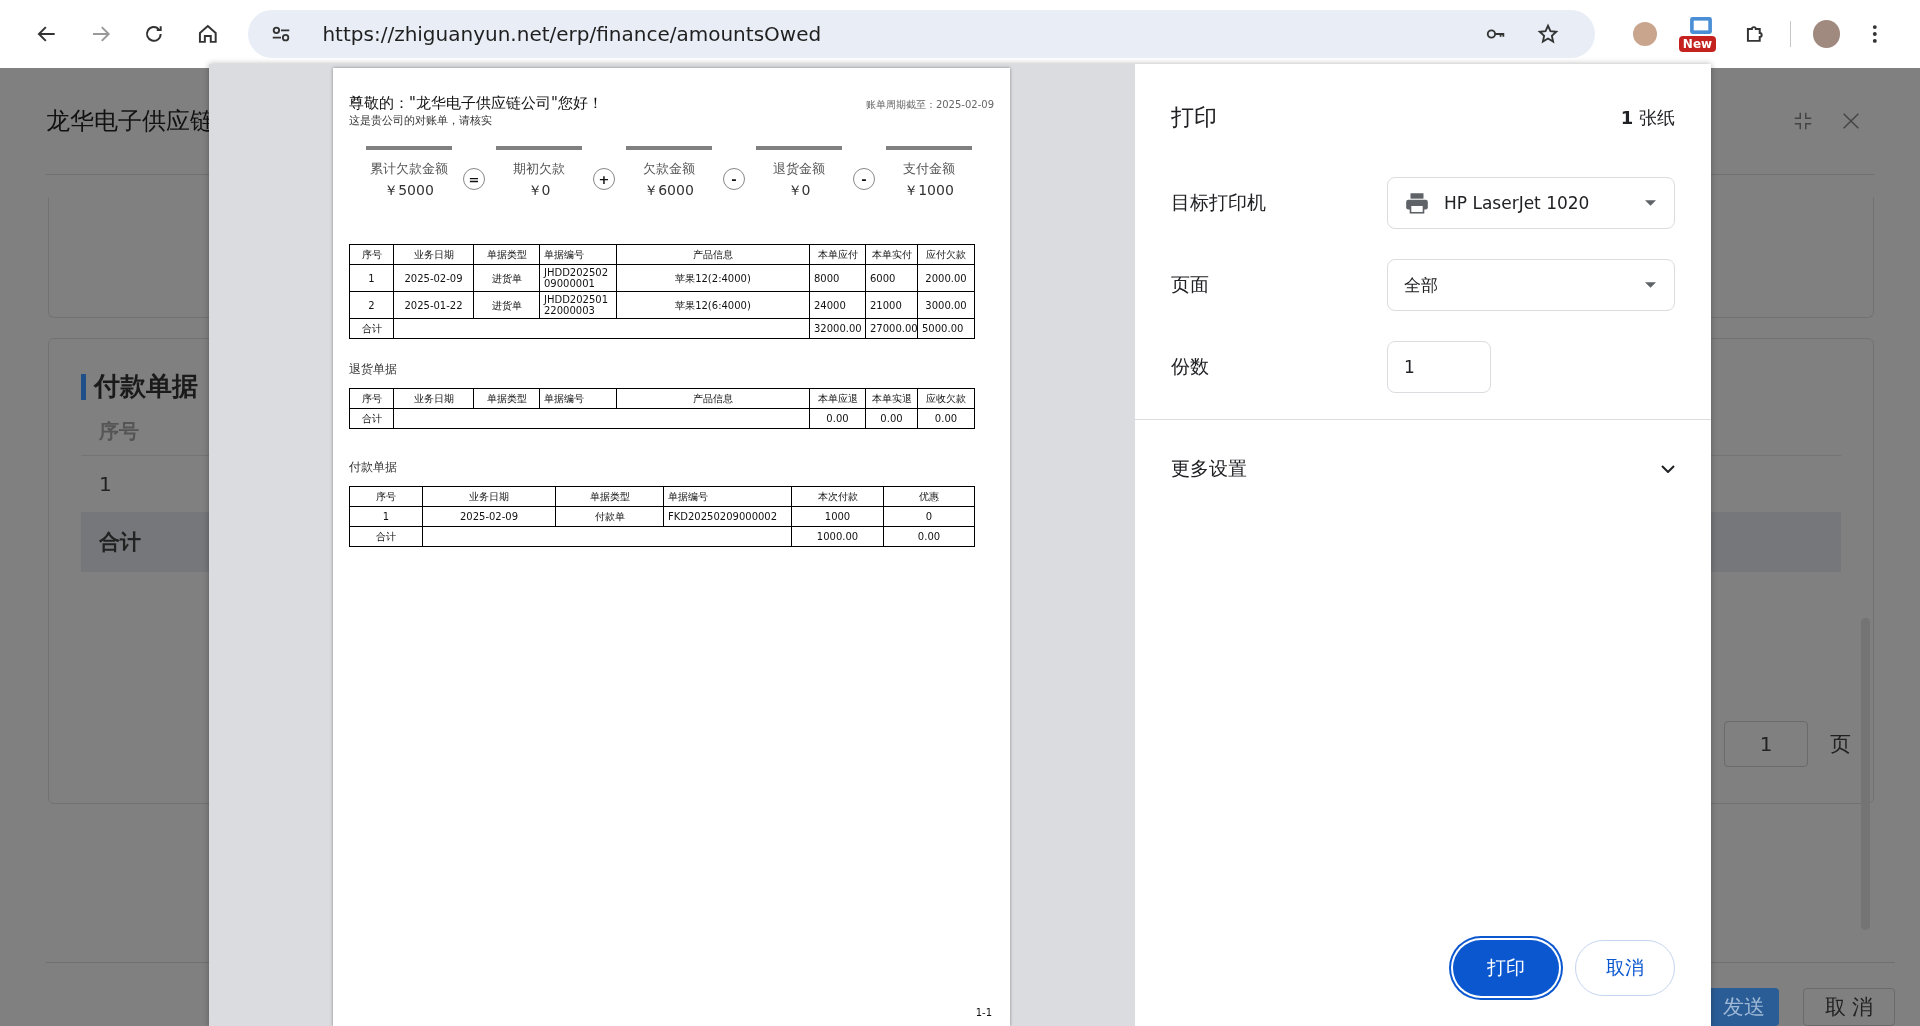  Describe the element at coordinates (929, 105) in the screenshot. I see `period-date: 账单周期截至：2025-02-09` at that location.